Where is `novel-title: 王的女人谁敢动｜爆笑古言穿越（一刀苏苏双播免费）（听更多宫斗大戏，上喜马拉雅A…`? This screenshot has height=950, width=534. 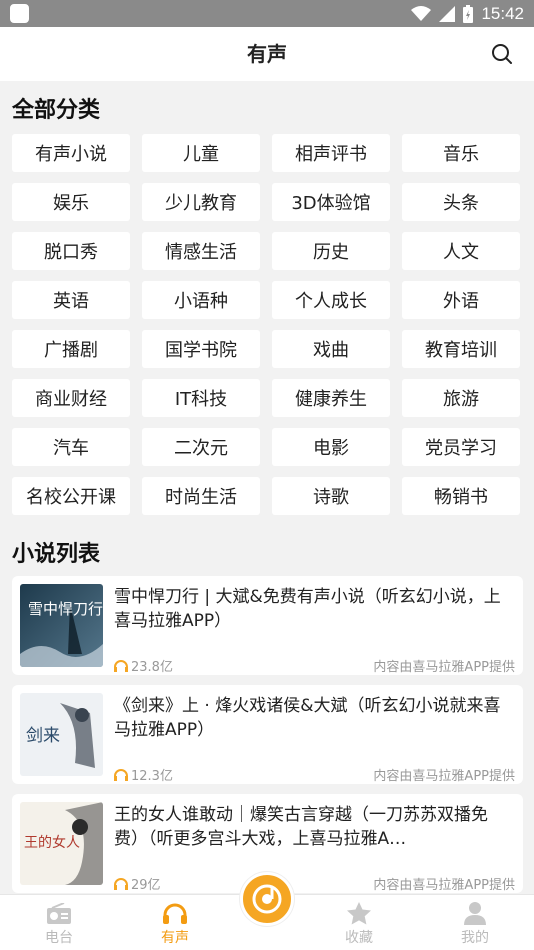
novel-title: 王的女人谁敢动｜爆笑古言穿越（一刀苏苏双播免费）（听更多宫斗大戏，上喜马拉雅A… is located at coordinates (301, 827).